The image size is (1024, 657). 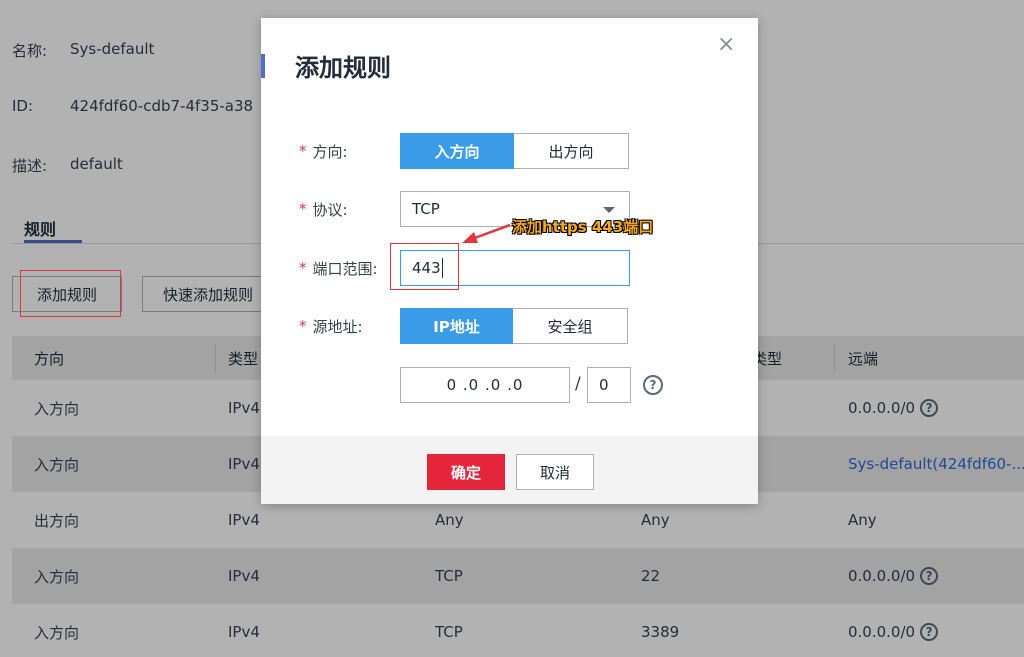 I want to click on source-address-label: * 源地址:, so click(x=331, y=326).